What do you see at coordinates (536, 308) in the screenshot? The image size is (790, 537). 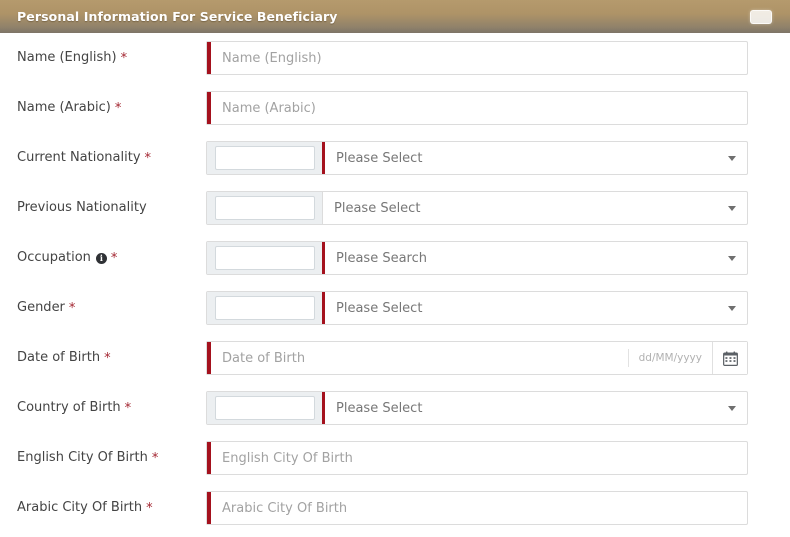 I see `gender-select: Please Select` at bounding box center [536, 308].